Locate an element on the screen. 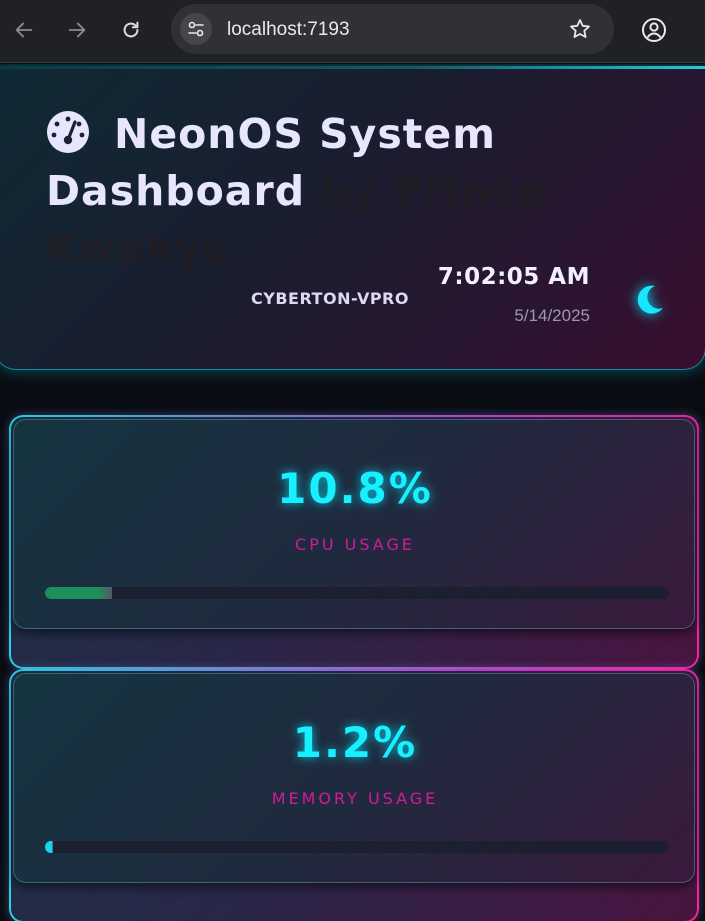 Image resolution: width=705 pixels, height=921 pixels. clock-time: 7:02:05 AM is located at coordinates (513, 277).